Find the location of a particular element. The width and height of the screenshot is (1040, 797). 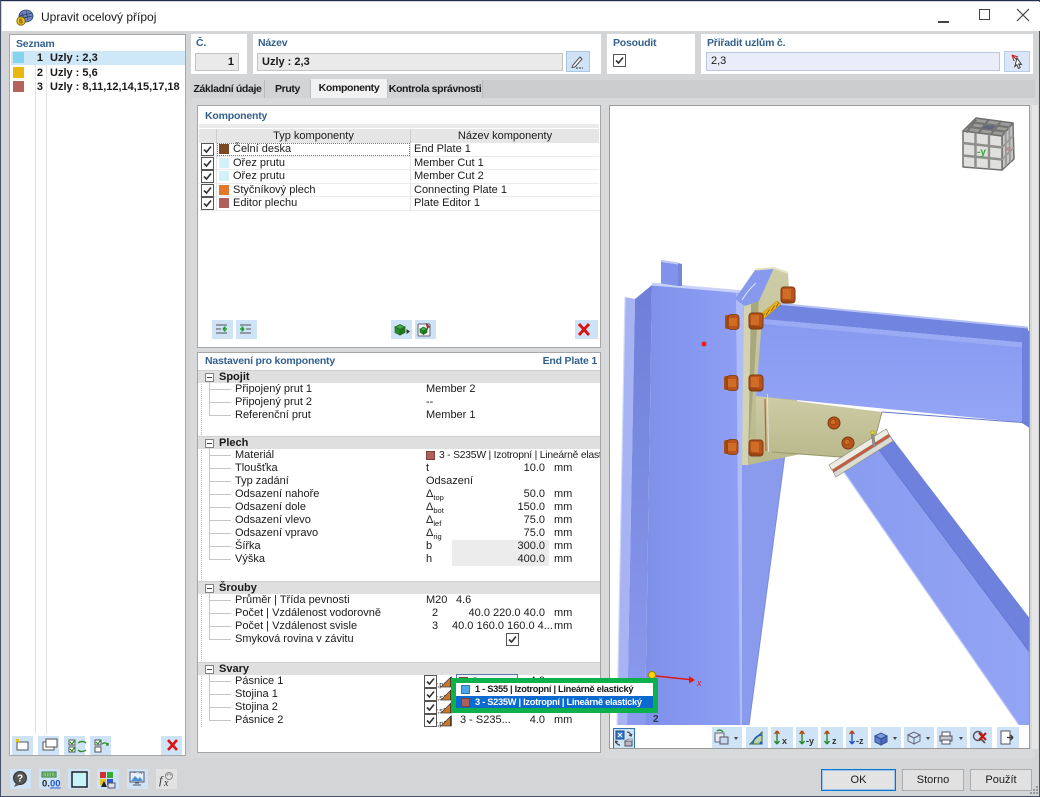

svg-text: 6 is located at coordinates (21, 22).